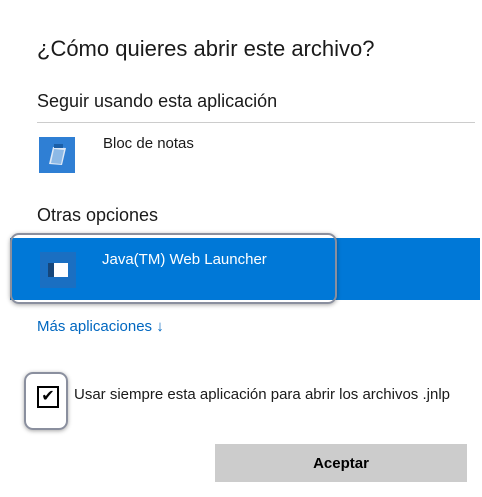 The width and height of the screenshot is (482, 497). I want to click on section-divider, so click(256, 122).